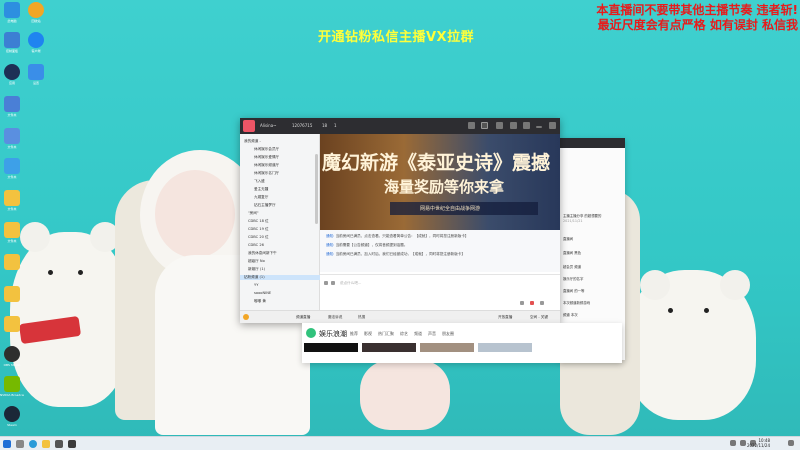 This screenshot has width=800, height=450. Describe the element at coordinates (513, 125) in the screenshot. I see `gamepad-icon` at that location.